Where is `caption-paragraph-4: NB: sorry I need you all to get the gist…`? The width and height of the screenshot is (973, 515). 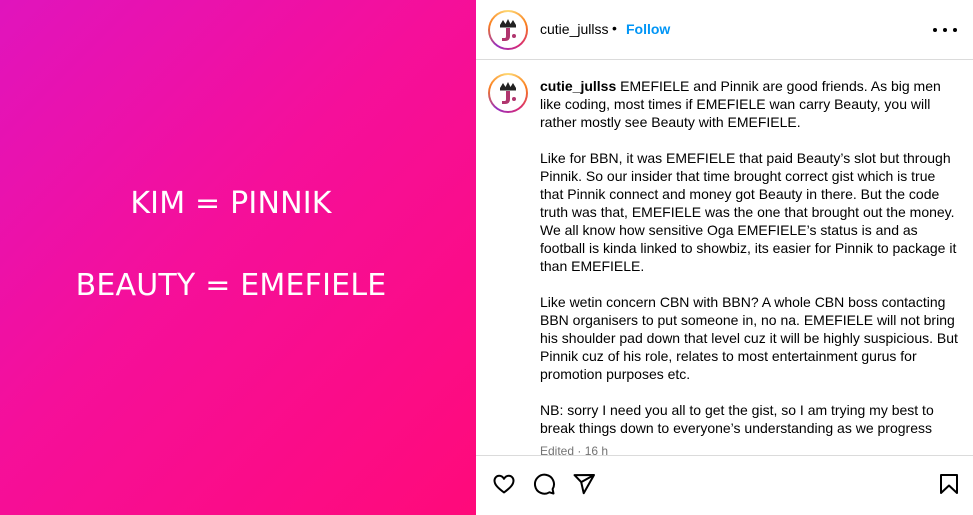 caption-paragraph-4: NB: sorry I need you all to get the gist… is located at coordinates (737, 419).